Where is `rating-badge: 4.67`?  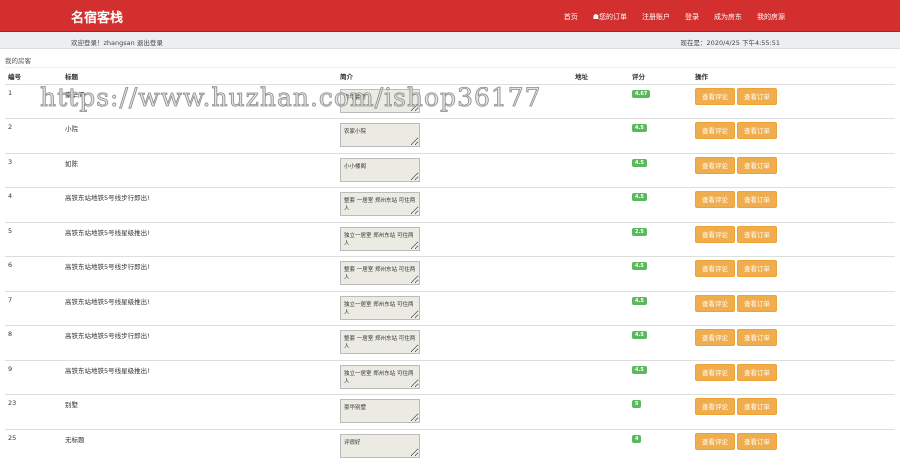
rating-badge: 4.67 is located at coordinates (641, 93).